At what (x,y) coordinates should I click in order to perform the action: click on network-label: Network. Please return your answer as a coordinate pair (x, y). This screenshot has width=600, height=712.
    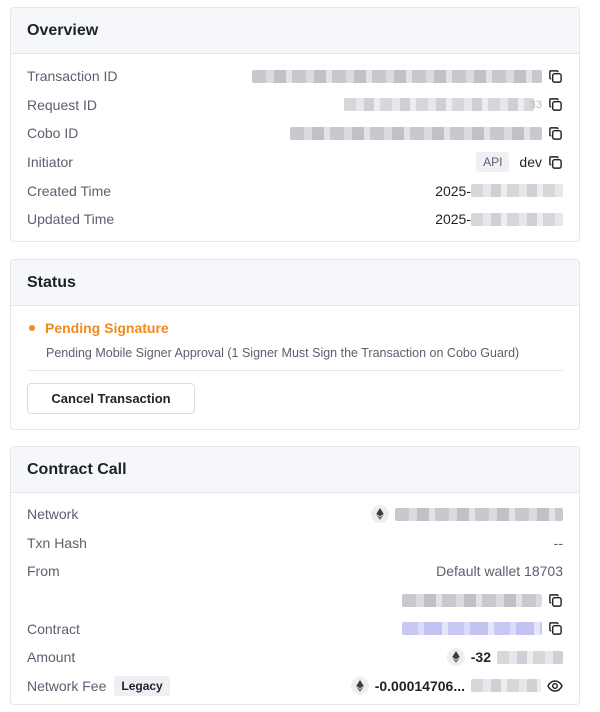
    Looking at the image, I should click on (53, 514).